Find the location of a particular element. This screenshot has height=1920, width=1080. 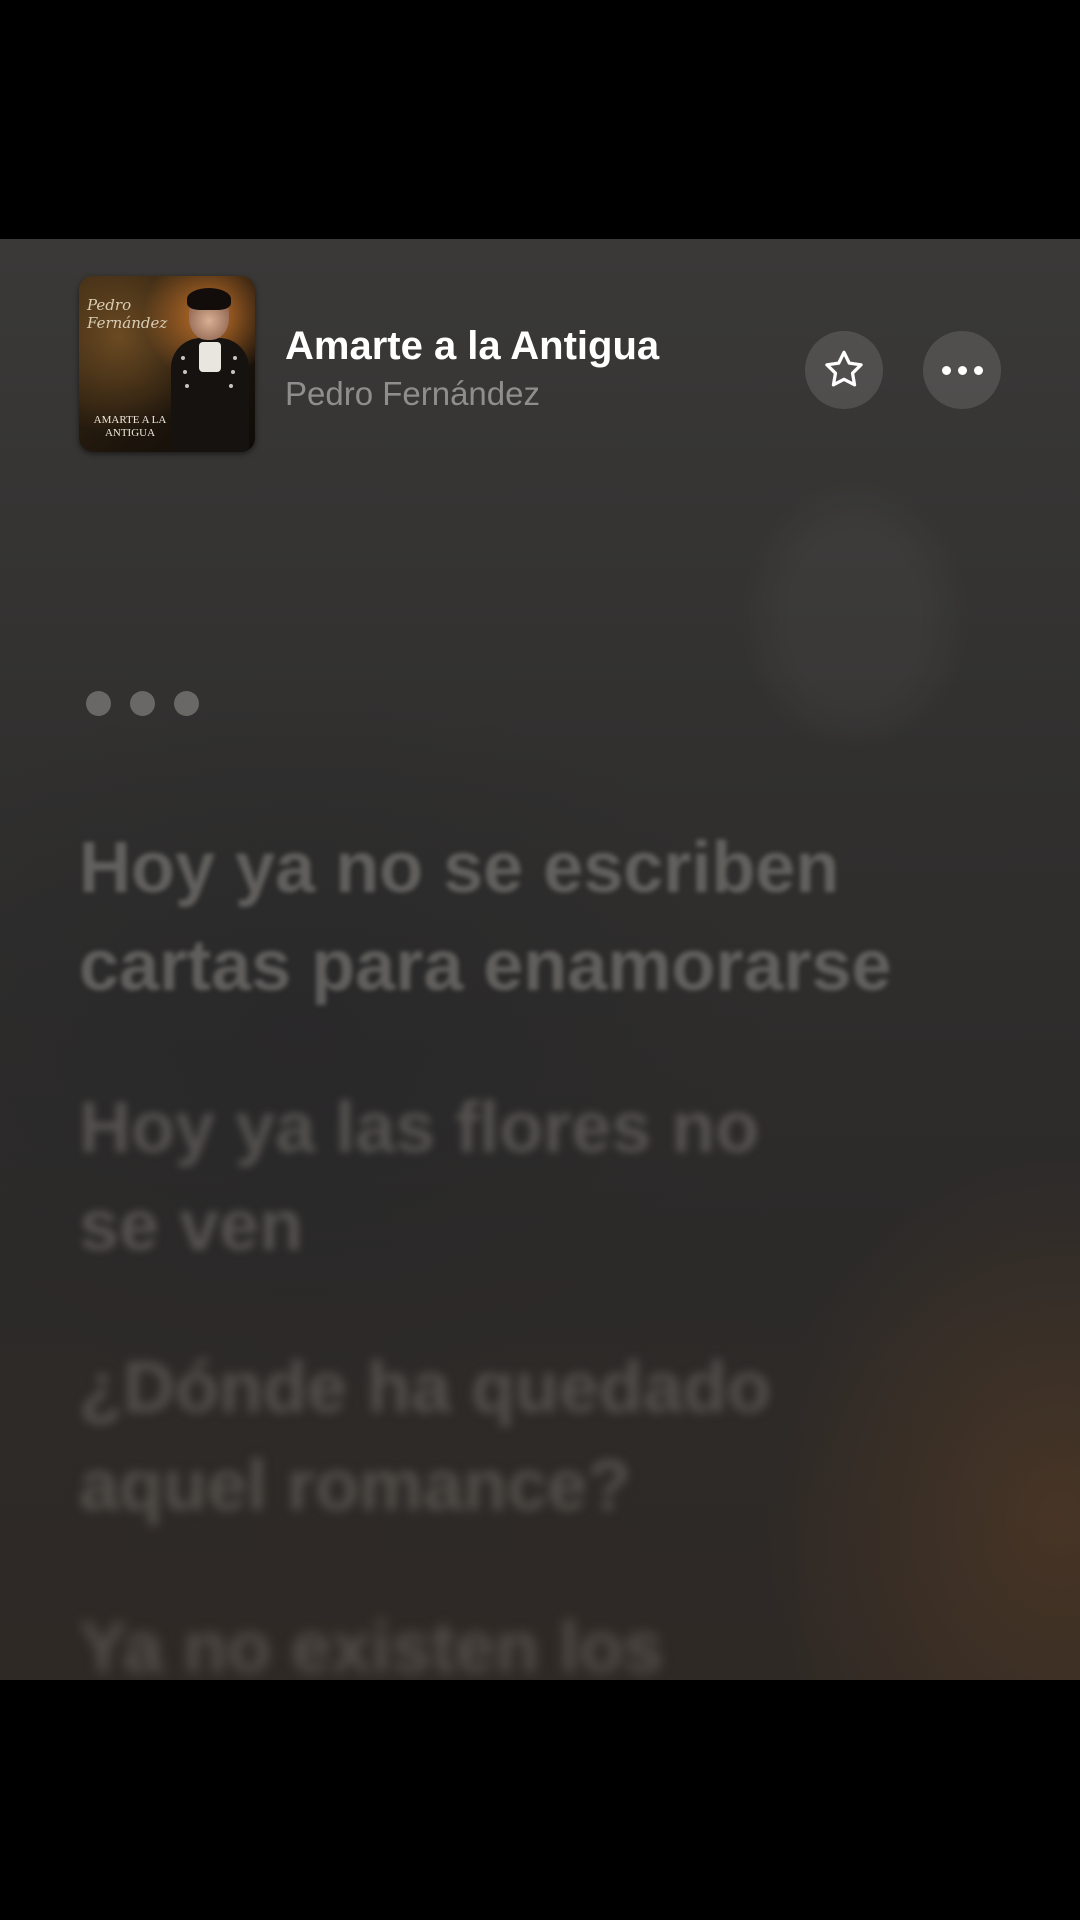

song-title: Amarte a la Antigua is located at coordinates (472, 346).